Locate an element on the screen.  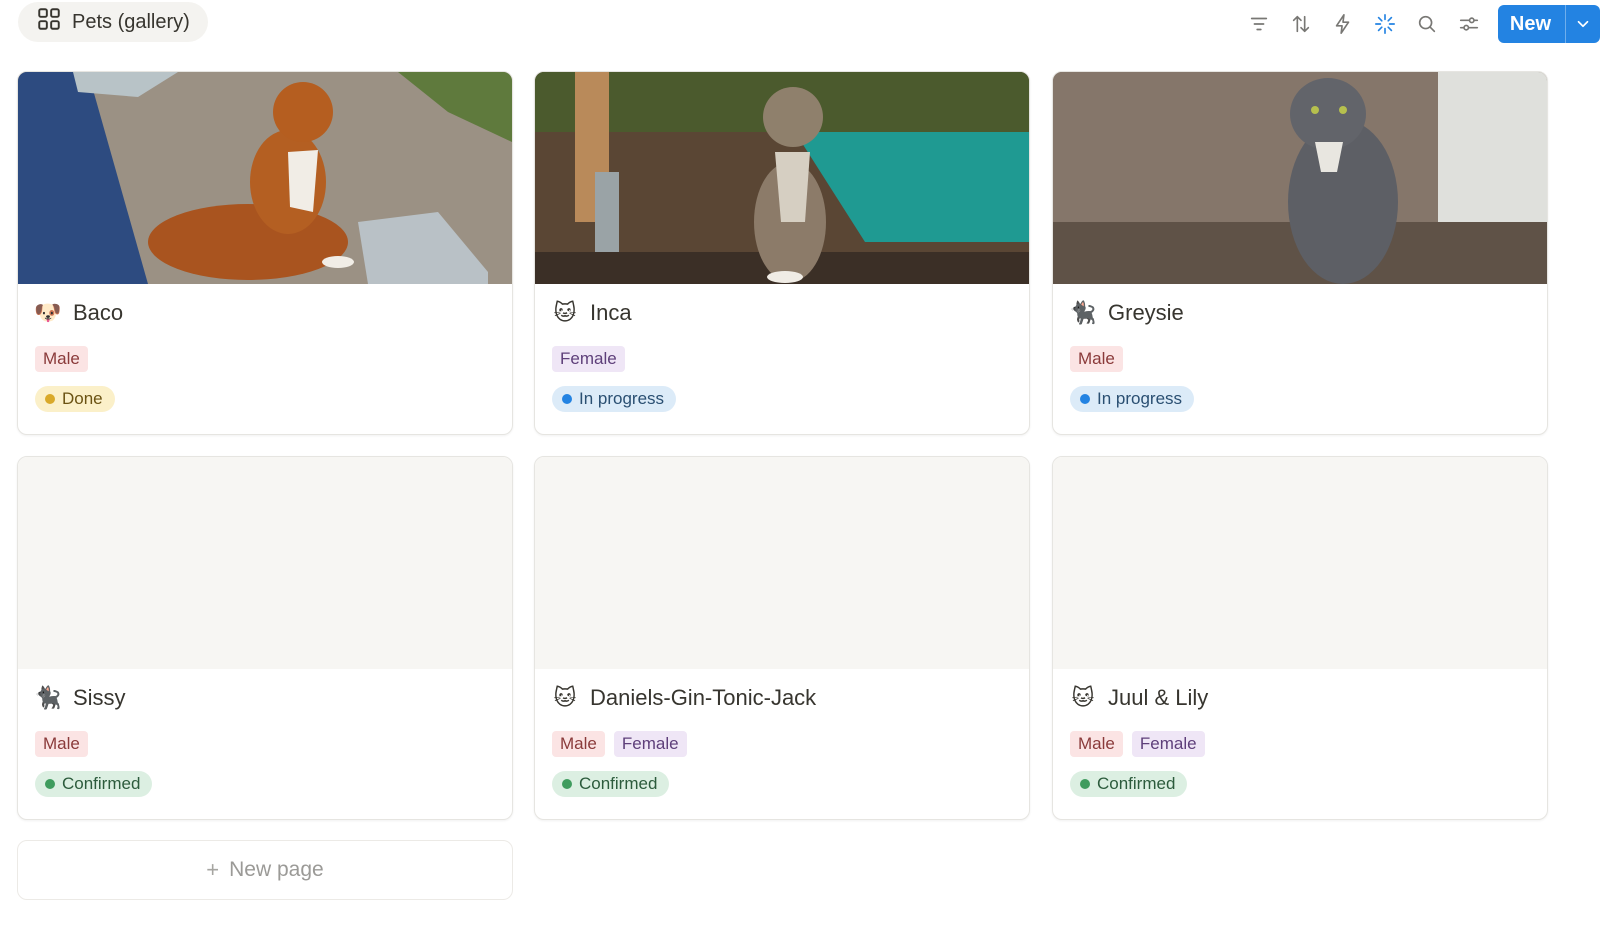
gallery-card-inca: 🐱 Inca Female In progress is located at coordinates (782, 253).